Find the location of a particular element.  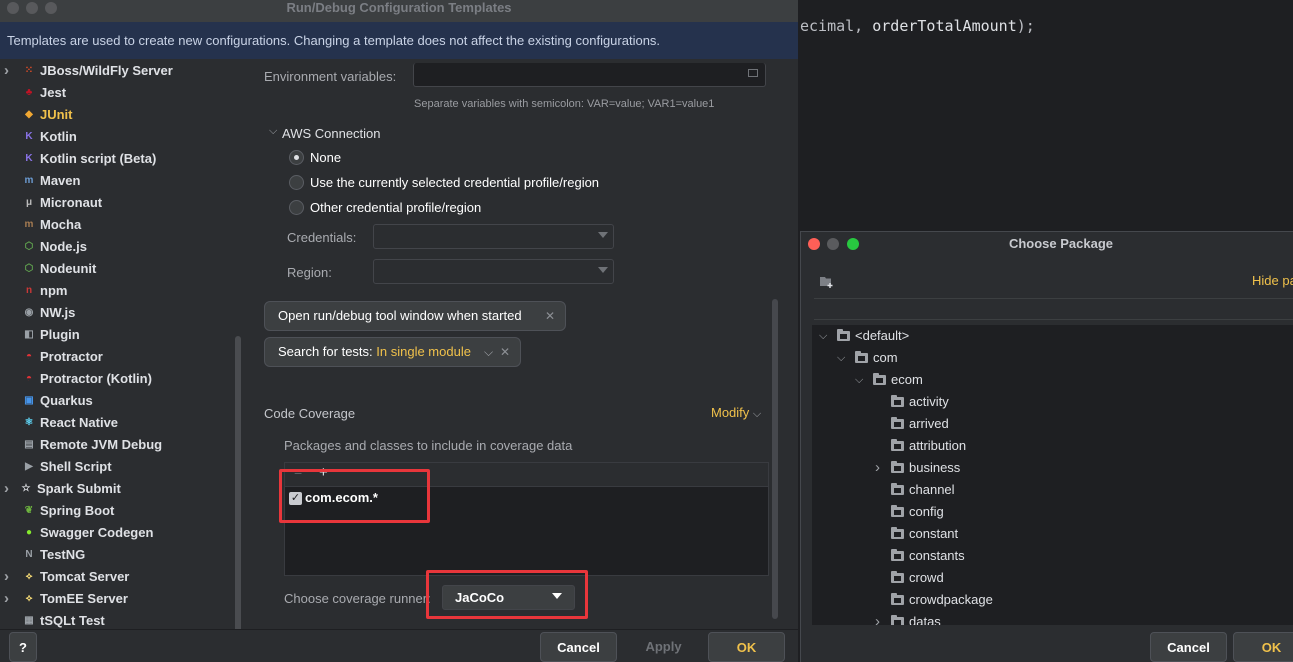

sidebar-item-protractor: ◓ Protractor is located at coordinates (116, 357).